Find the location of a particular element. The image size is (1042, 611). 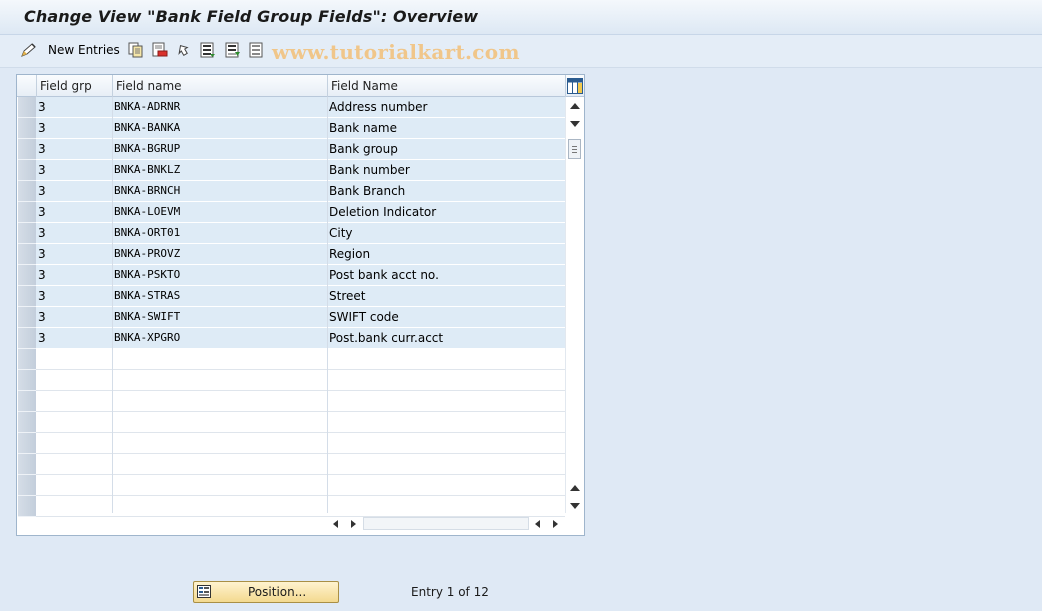

table-row: 3 BNKA-SWIFT SWIFT code is located at coordinates (300, 317).